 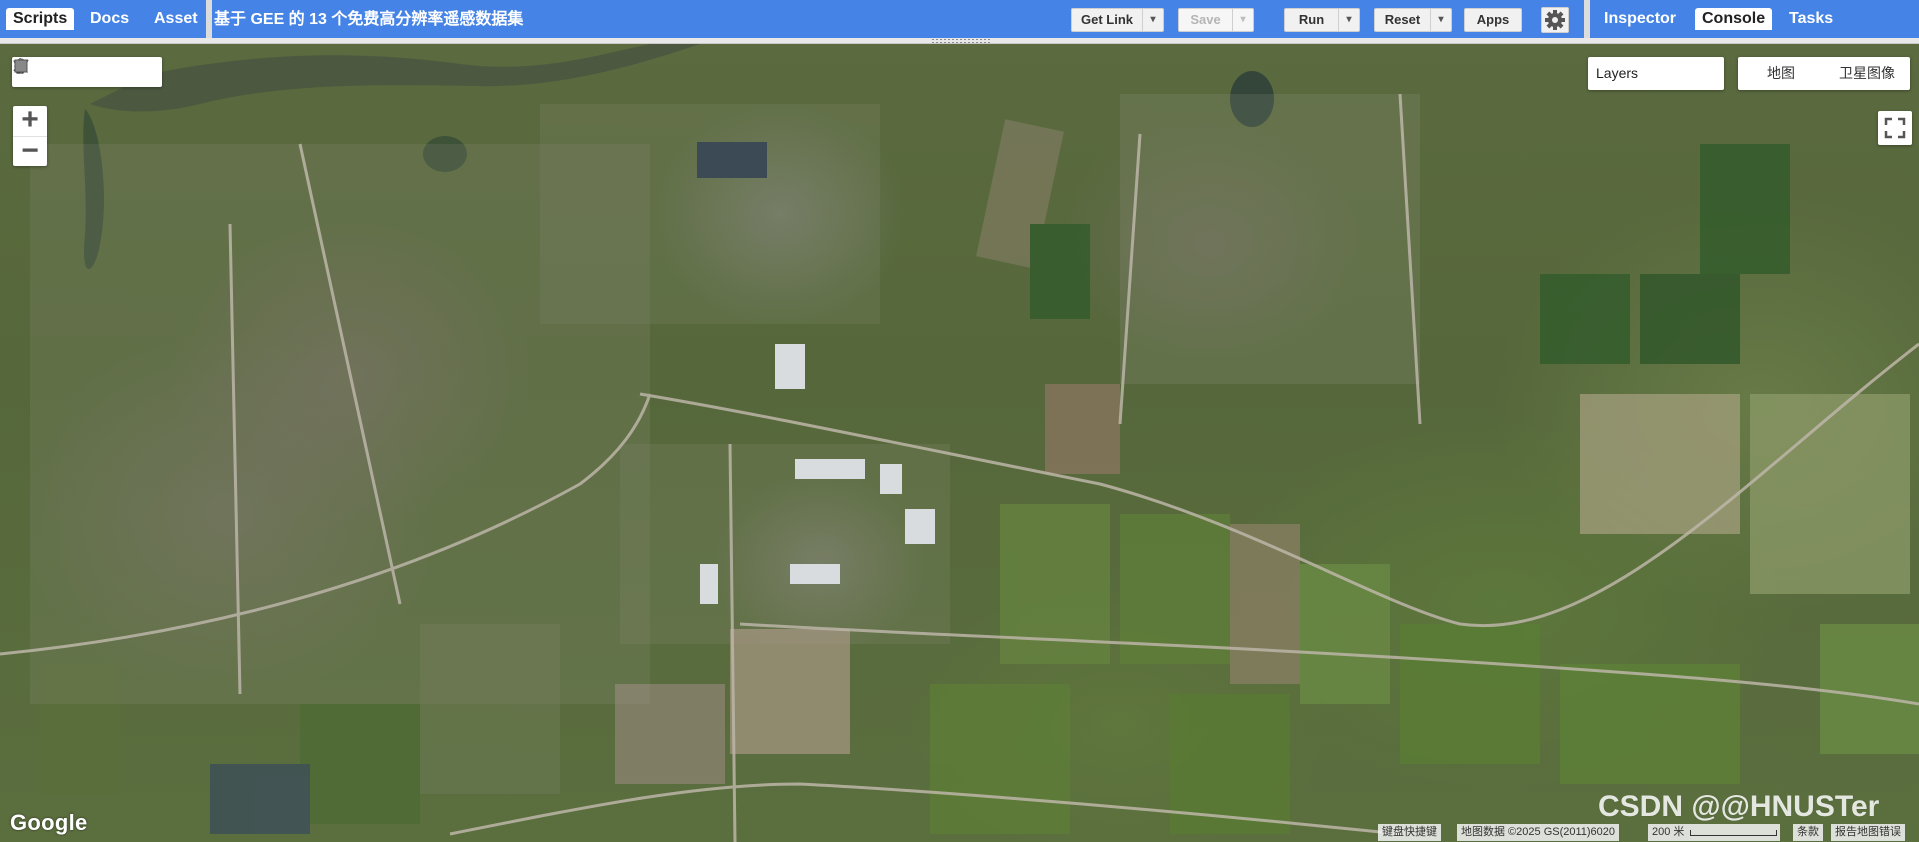 I want to click on run-dropdown-icon: ▾, so click(x=1348, y=20).